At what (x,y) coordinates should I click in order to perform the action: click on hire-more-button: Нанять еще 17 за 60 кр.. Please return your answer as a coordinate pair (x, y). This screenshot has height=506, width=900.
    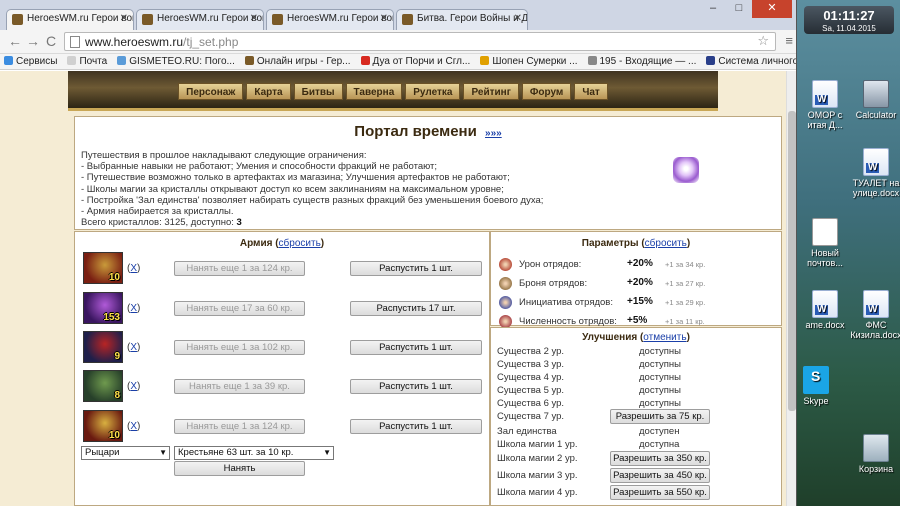
    Looking at the image, I should click on (239, 308).